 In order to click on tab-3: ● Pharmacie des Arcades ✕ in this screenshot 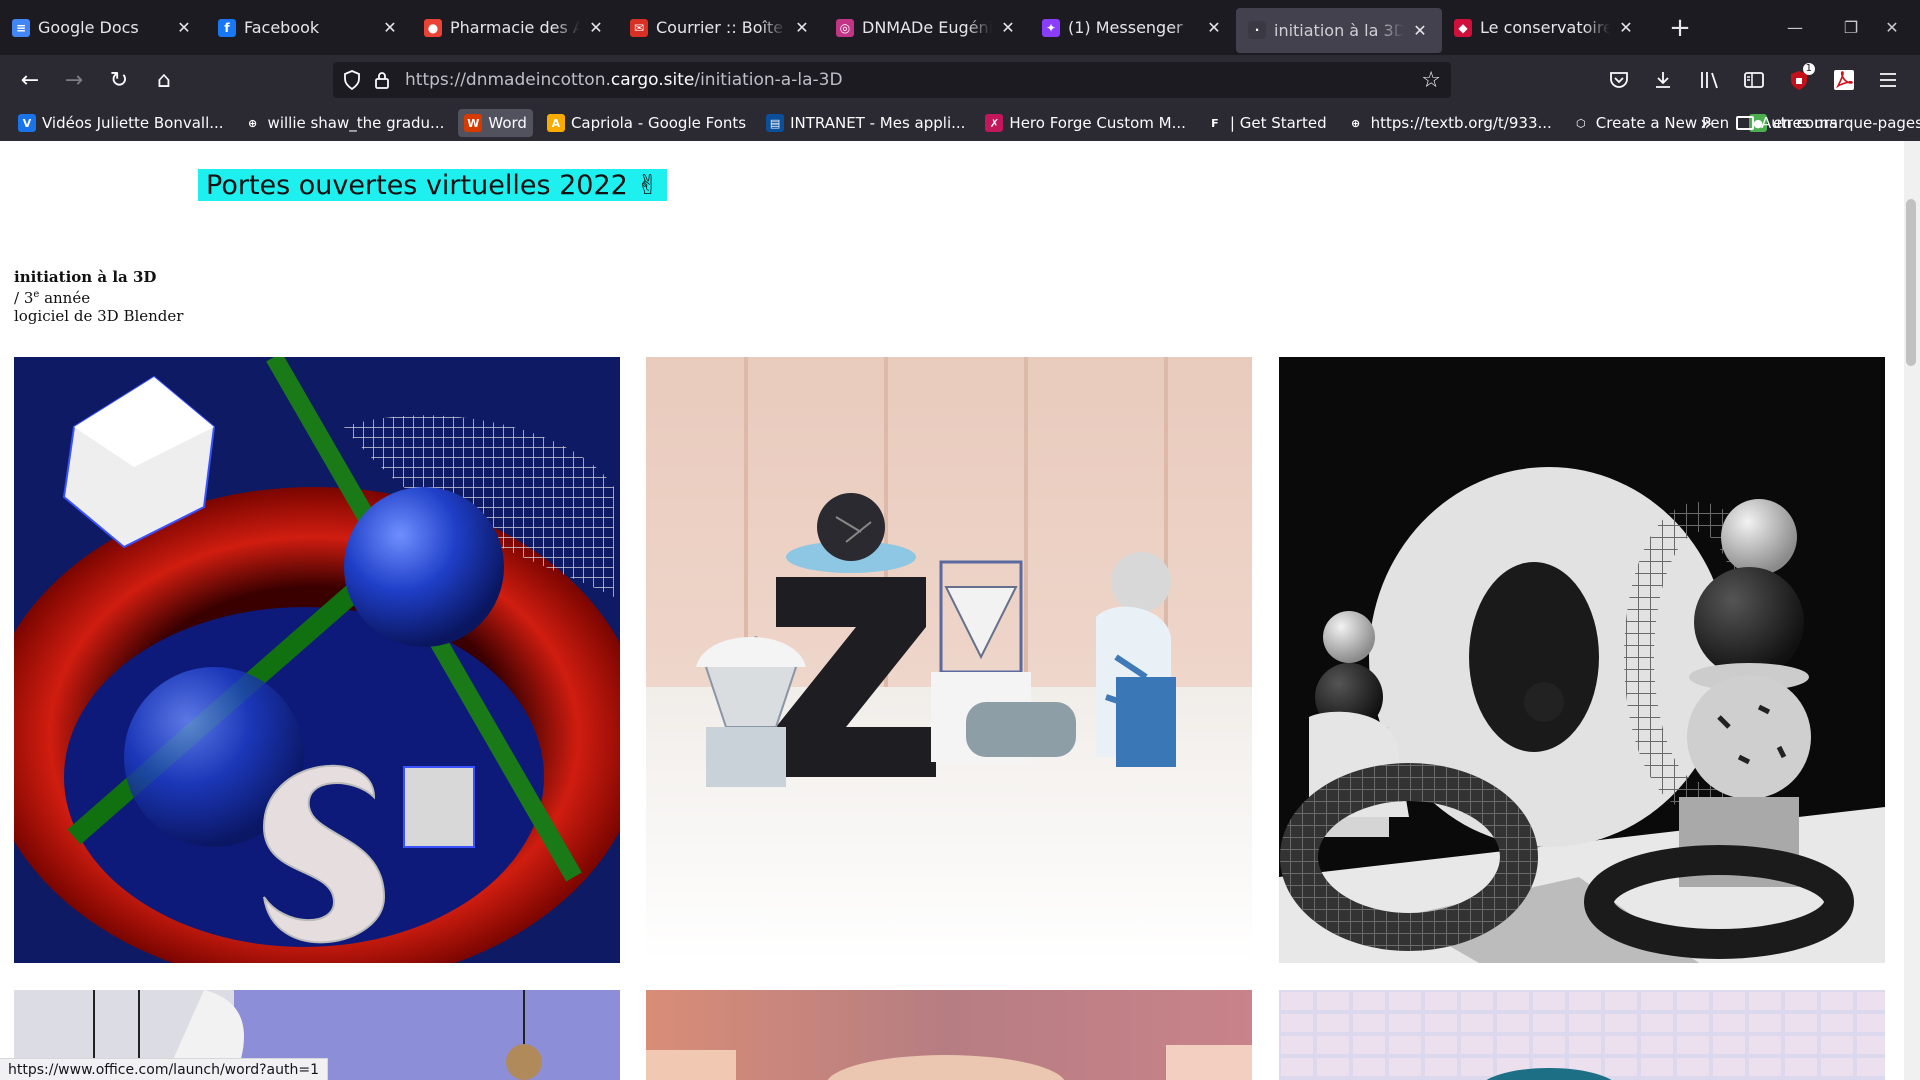, I will do `click(515, 27)`.